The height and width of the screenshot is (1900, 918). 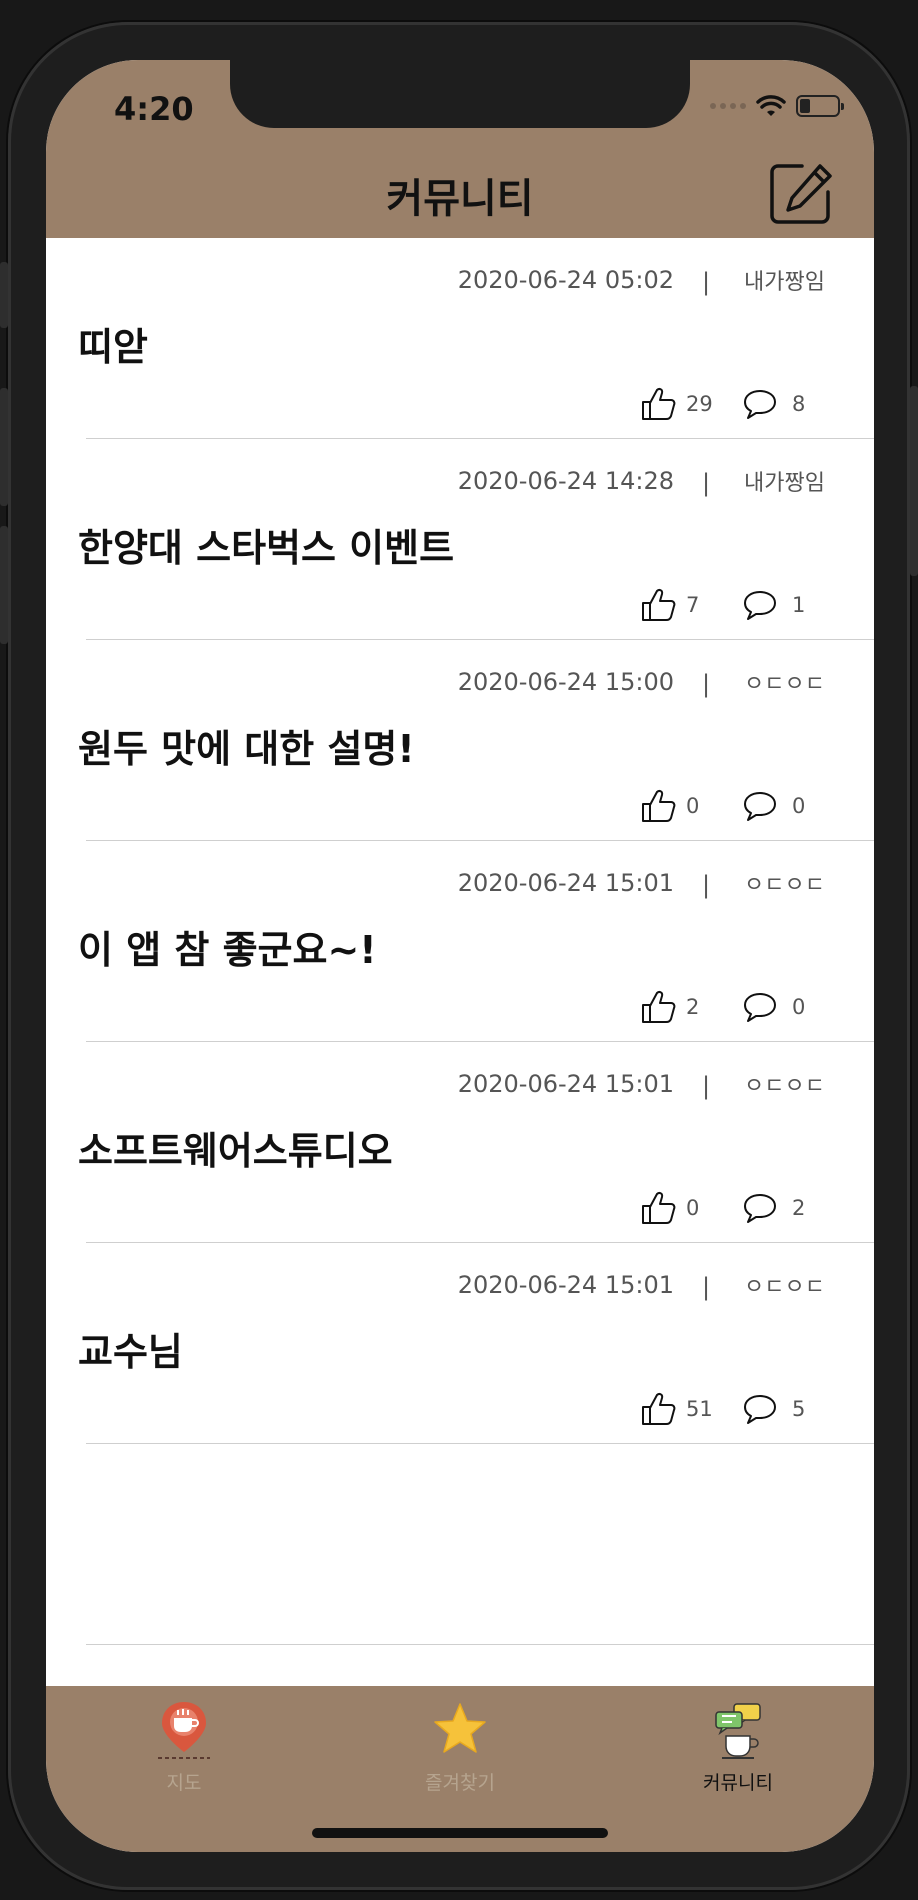 I want to click on battery-icon, so click(x=820, y=106).